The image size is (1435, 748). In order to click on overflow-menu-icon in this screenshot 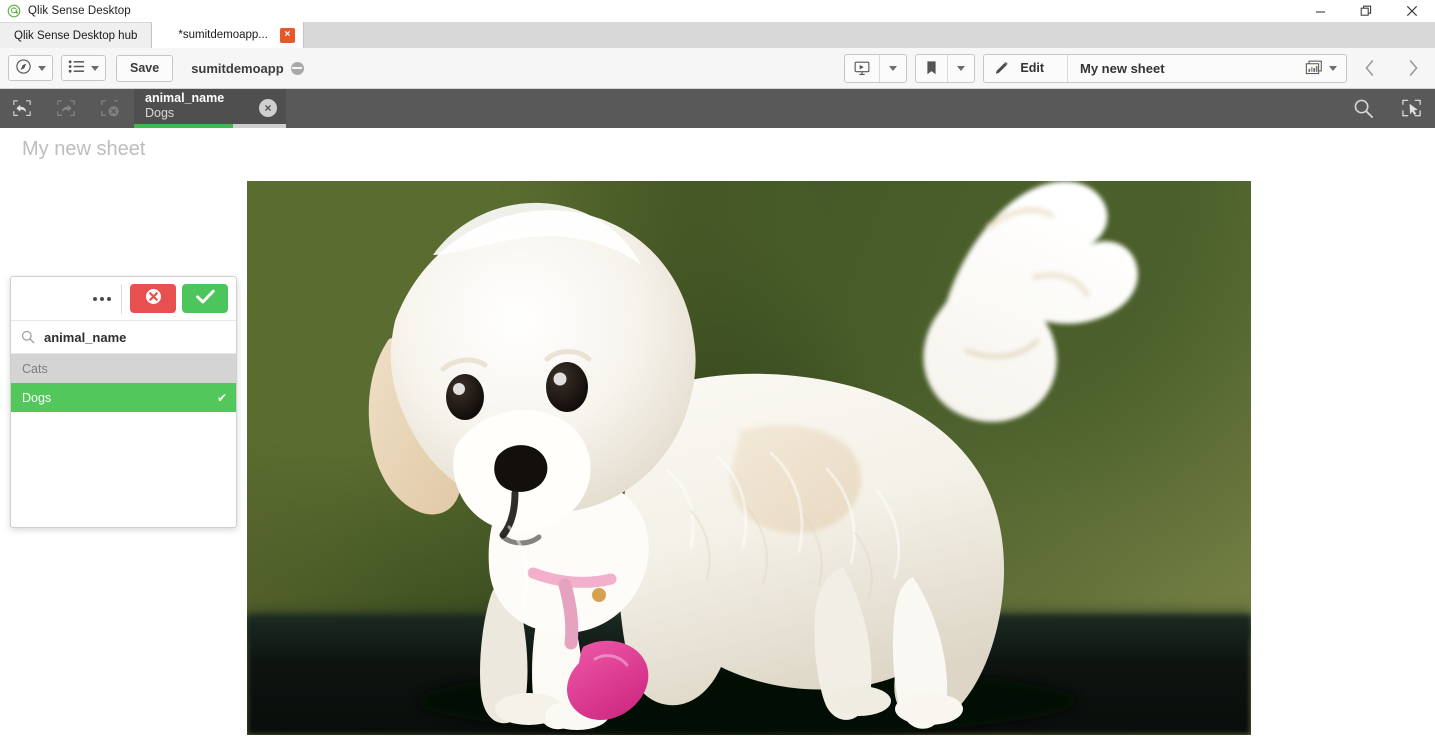, I will do `click(102, 299)`.